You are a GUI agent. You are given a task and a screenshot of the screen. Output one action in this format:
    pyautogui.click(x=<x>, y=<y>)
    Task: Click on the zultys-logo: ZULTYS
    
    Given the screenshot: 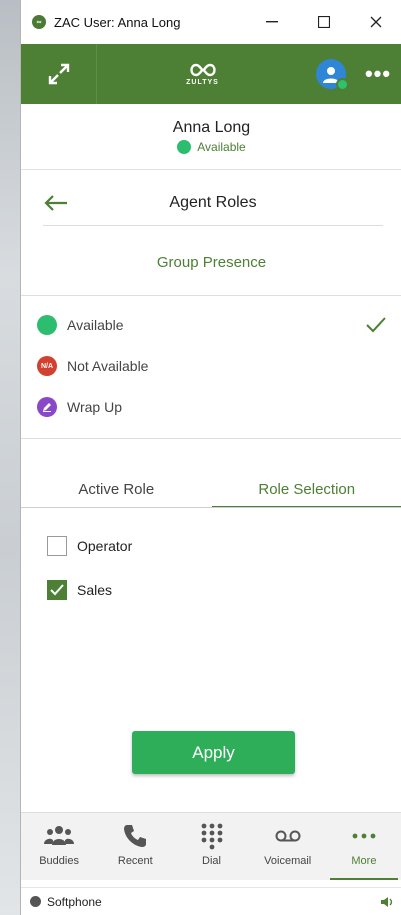 What is the action you would take?
    pyautogui.click(x=202, y=74)
    